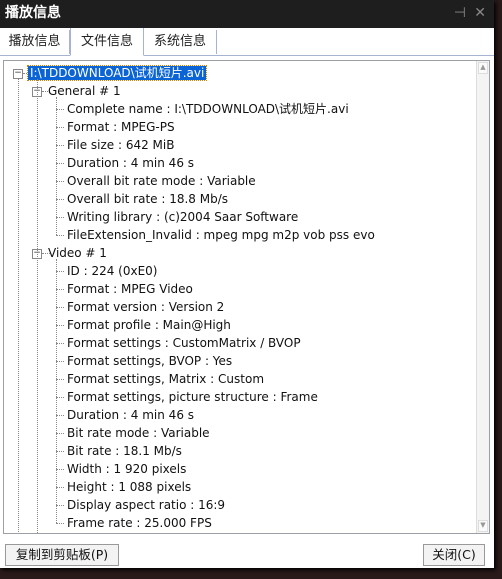 This screenshot has height=579, width=502. I want to click on tree-leaf-item: Bit rate : 18.1 Mb/s, so click(124, 451).